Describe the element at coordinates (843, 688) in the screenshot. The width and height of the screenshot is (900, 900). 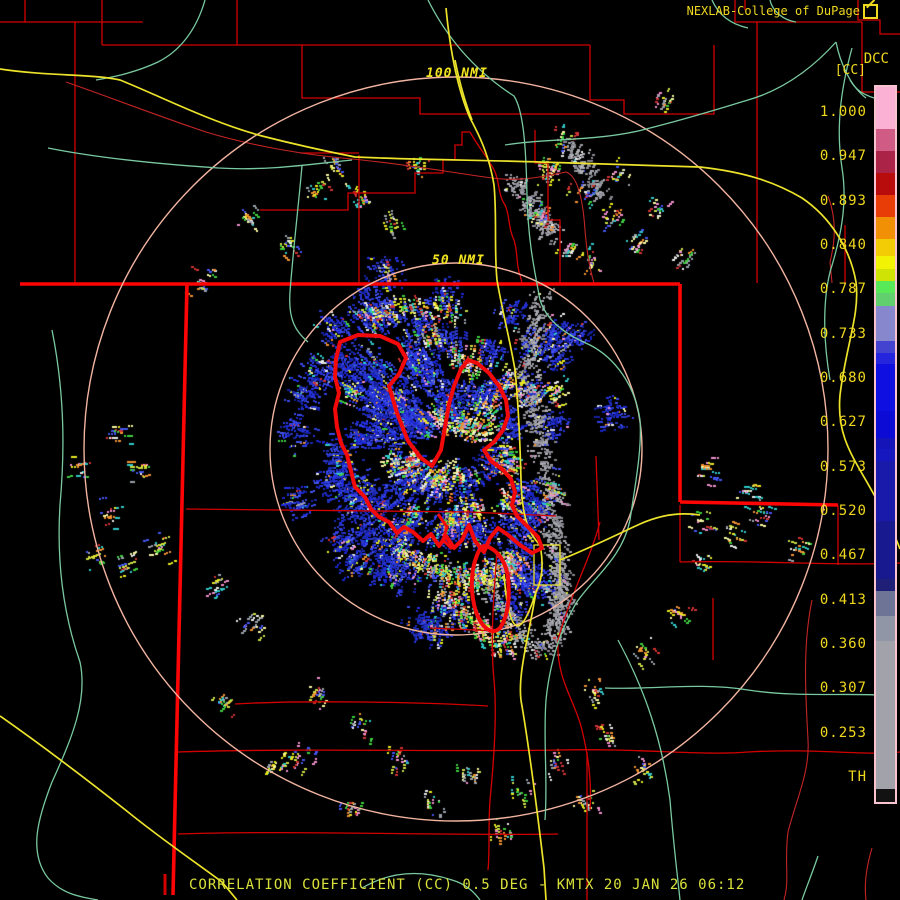
I see `scale-tick-label: 0.307` at that location.